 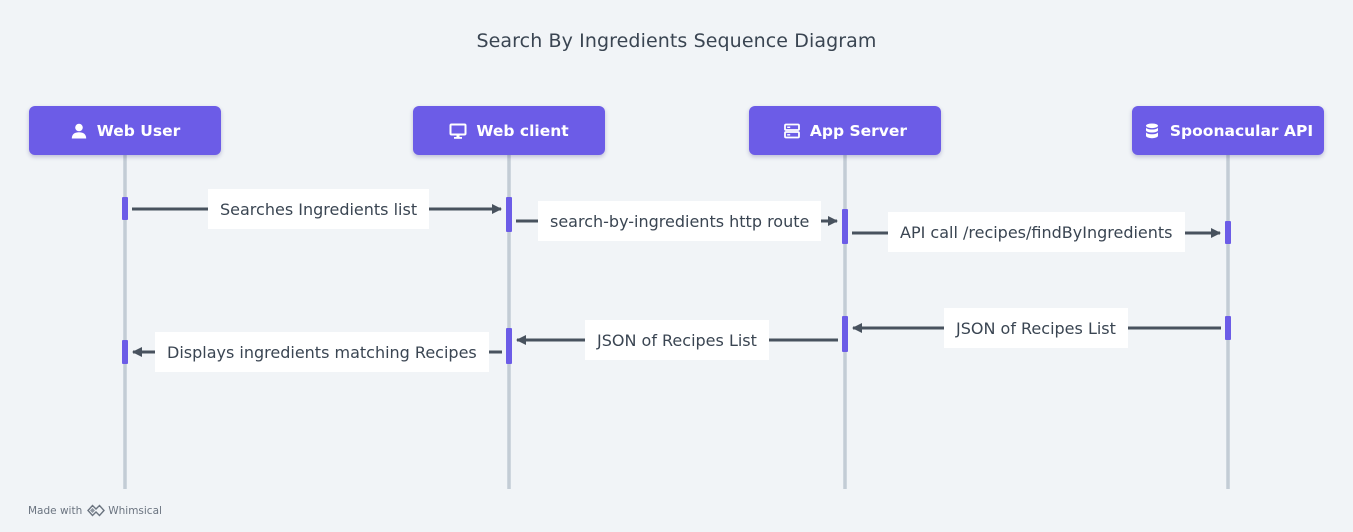 I want to click on actor-label: Web User, so click(x=138, y=130).